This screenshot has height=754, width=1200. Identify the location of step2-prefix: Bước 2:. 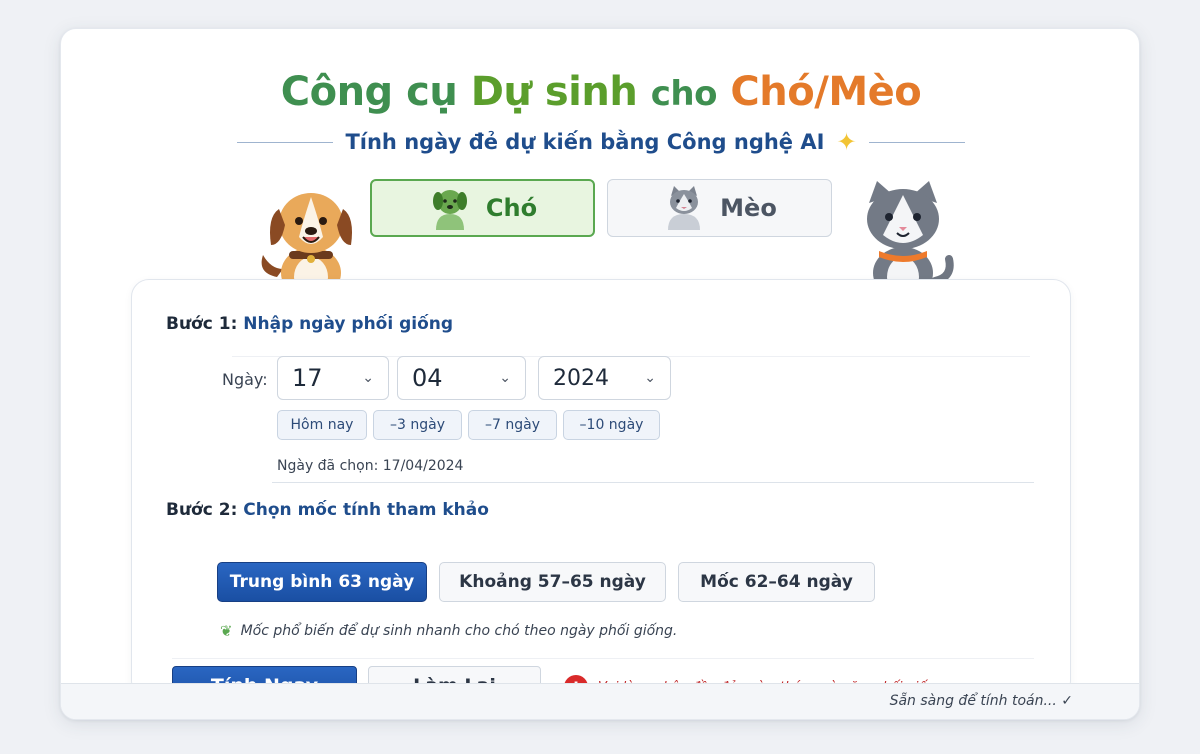
(202, 510).